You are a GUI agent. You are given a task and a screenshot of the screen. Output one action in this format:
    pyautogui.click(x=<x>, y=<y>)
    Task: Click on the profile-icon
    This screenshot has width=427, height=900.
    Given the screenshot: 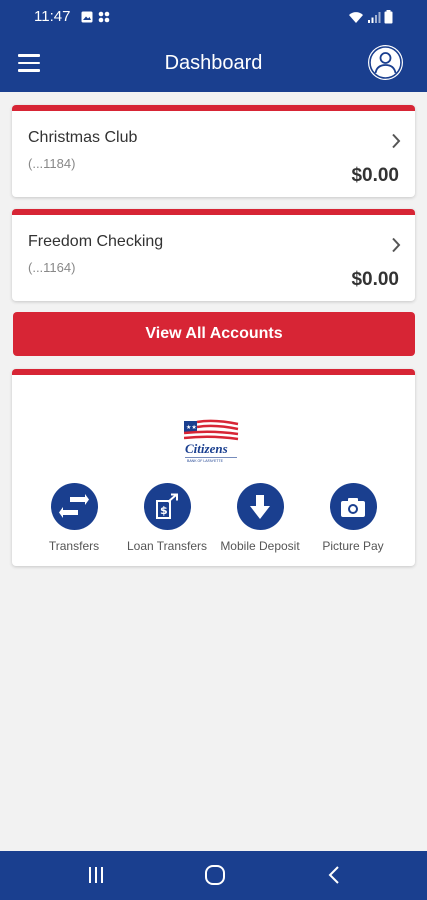 What is the action you would take?
    pyautogui.click(x=385, y=62)
    